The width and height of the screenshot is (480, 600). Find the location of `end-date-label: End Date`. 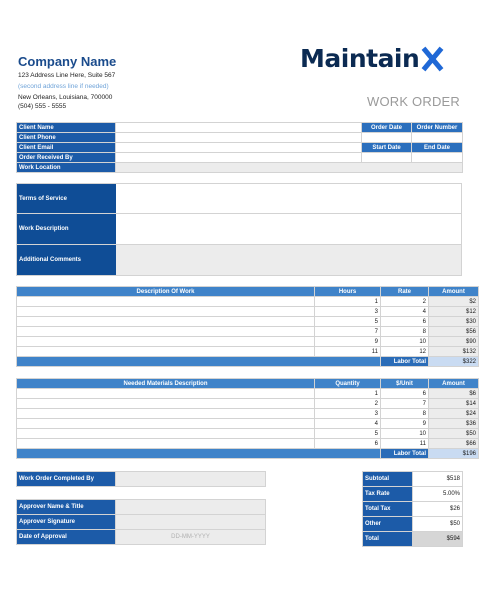

end-date-label: End Date is located at coordinates (437, 147).